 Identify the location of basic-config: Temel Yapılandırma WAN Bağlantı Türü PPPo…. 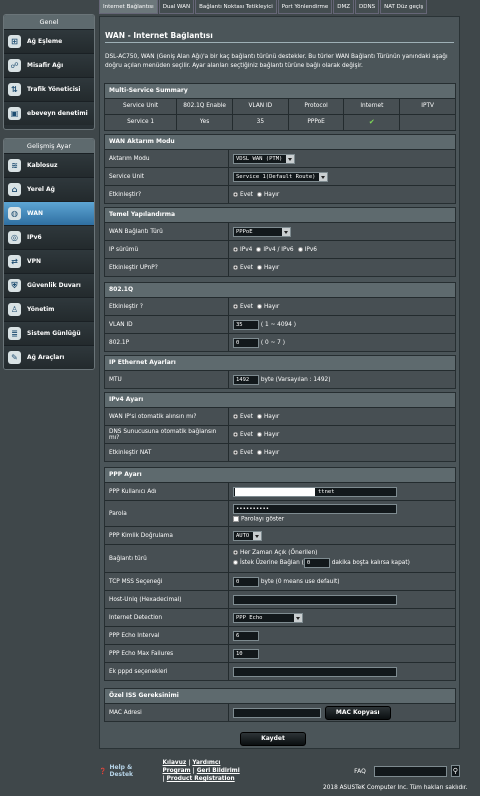
(280, 242).